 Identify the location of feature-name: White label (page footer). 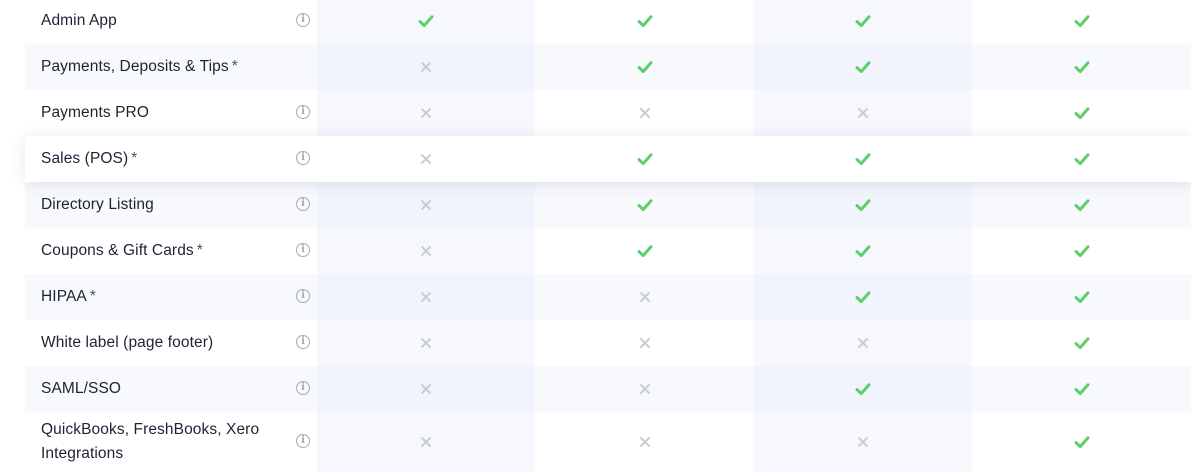
(127, 342).